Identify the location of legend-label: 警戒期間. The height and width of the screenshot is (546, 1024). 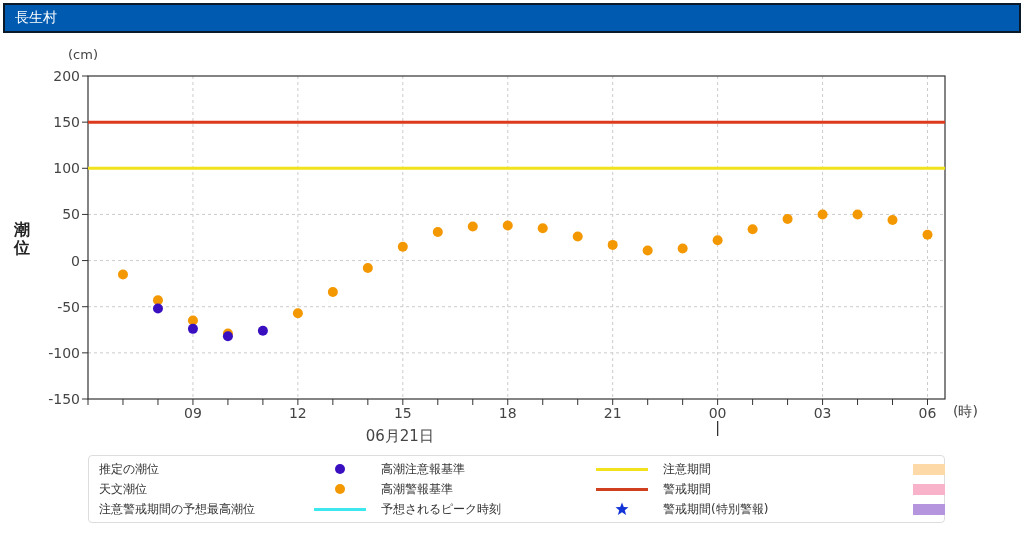
(687, 489).